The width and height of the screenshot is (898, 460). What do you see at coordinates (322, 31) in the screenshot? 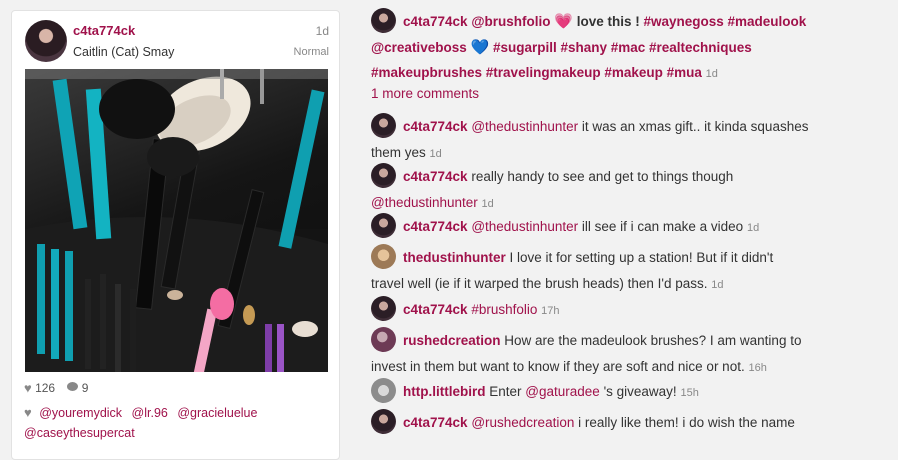
I see `post-time: 1d` at bounding box center [322, 31].